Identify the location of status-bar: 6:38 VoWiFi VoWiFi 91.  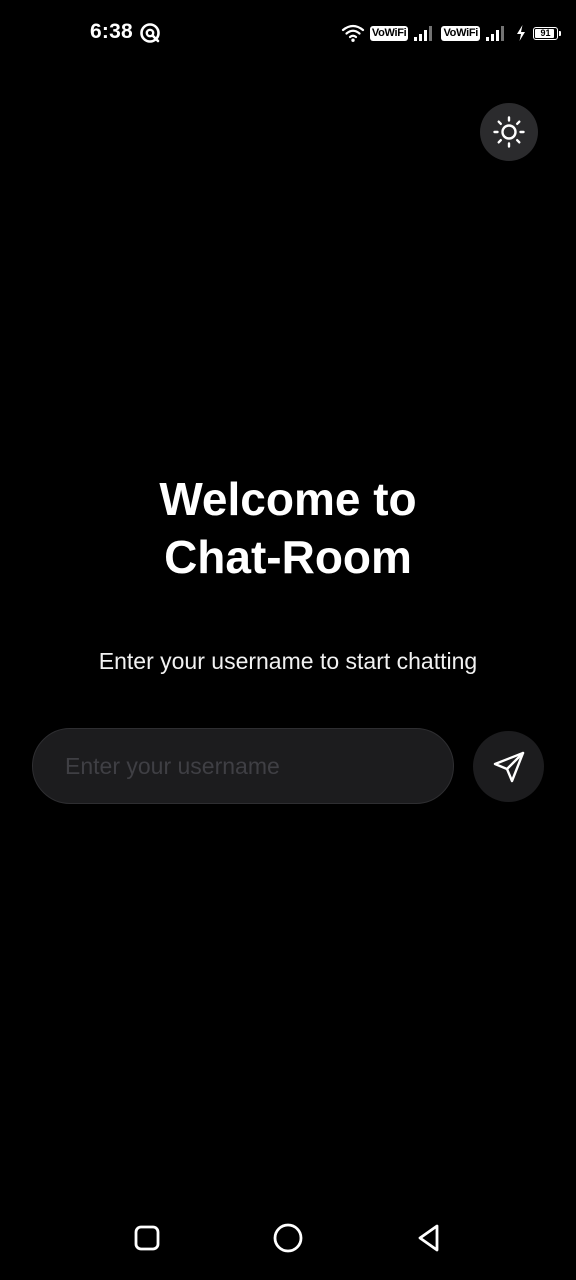
(288, 33).